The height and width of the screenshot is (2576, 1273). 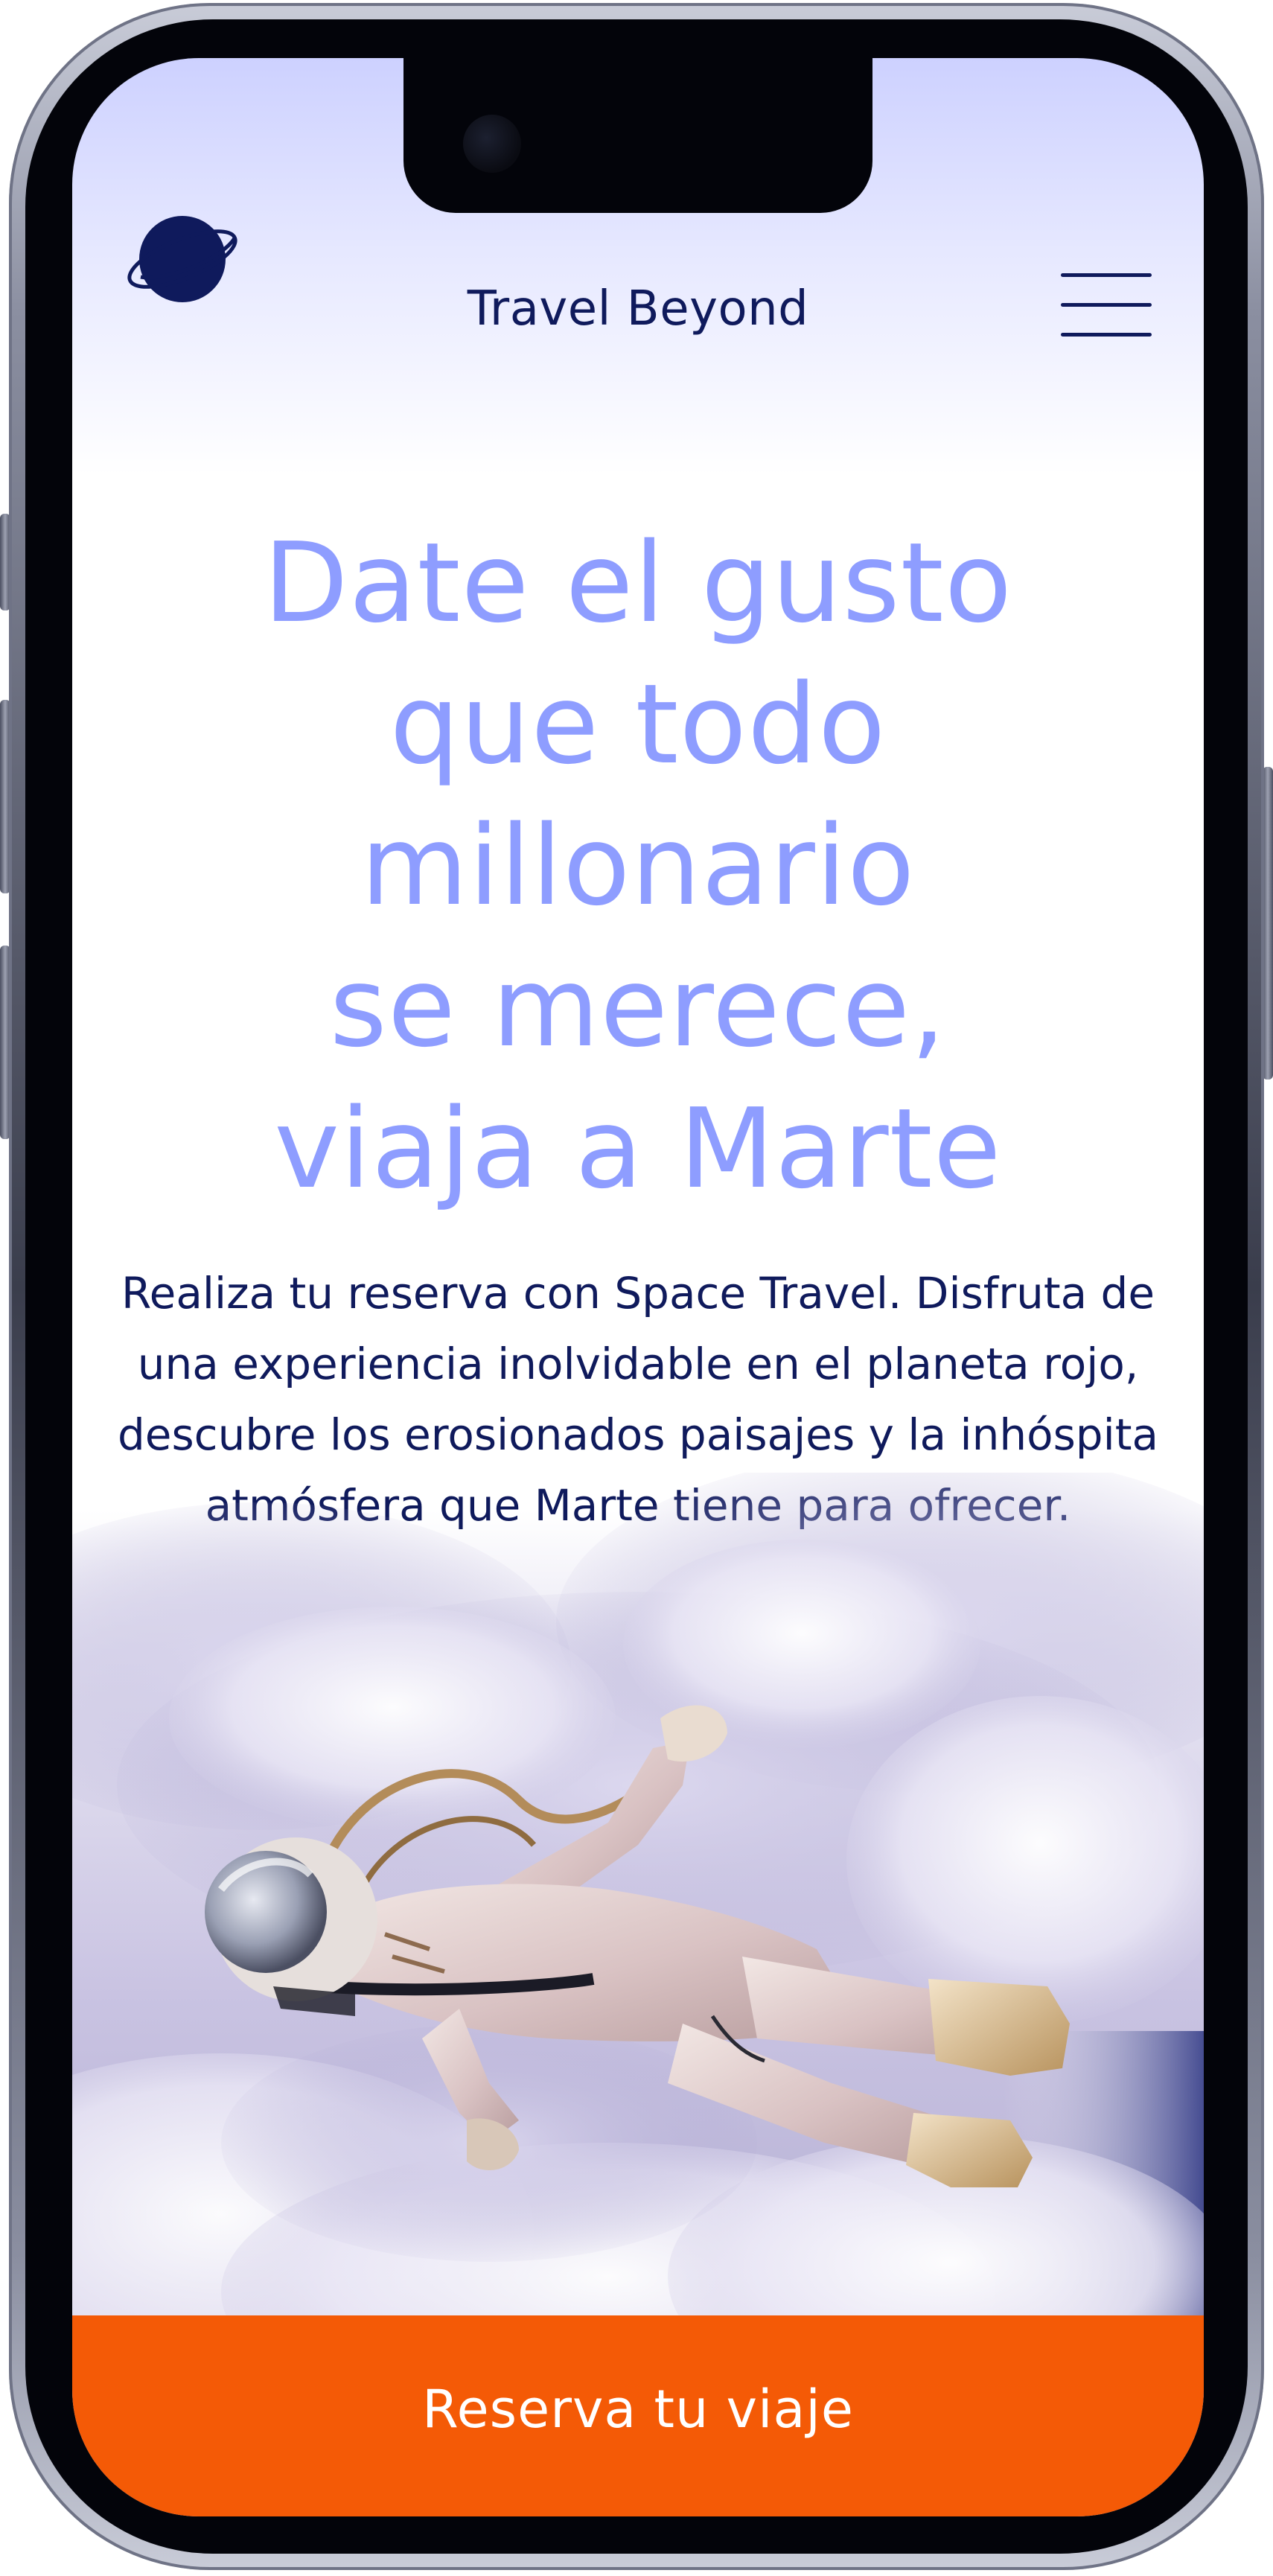 What do you see at coordinates (492, 144) in the screenshot?
I see `front-camera` at bounding box center [492, 144].